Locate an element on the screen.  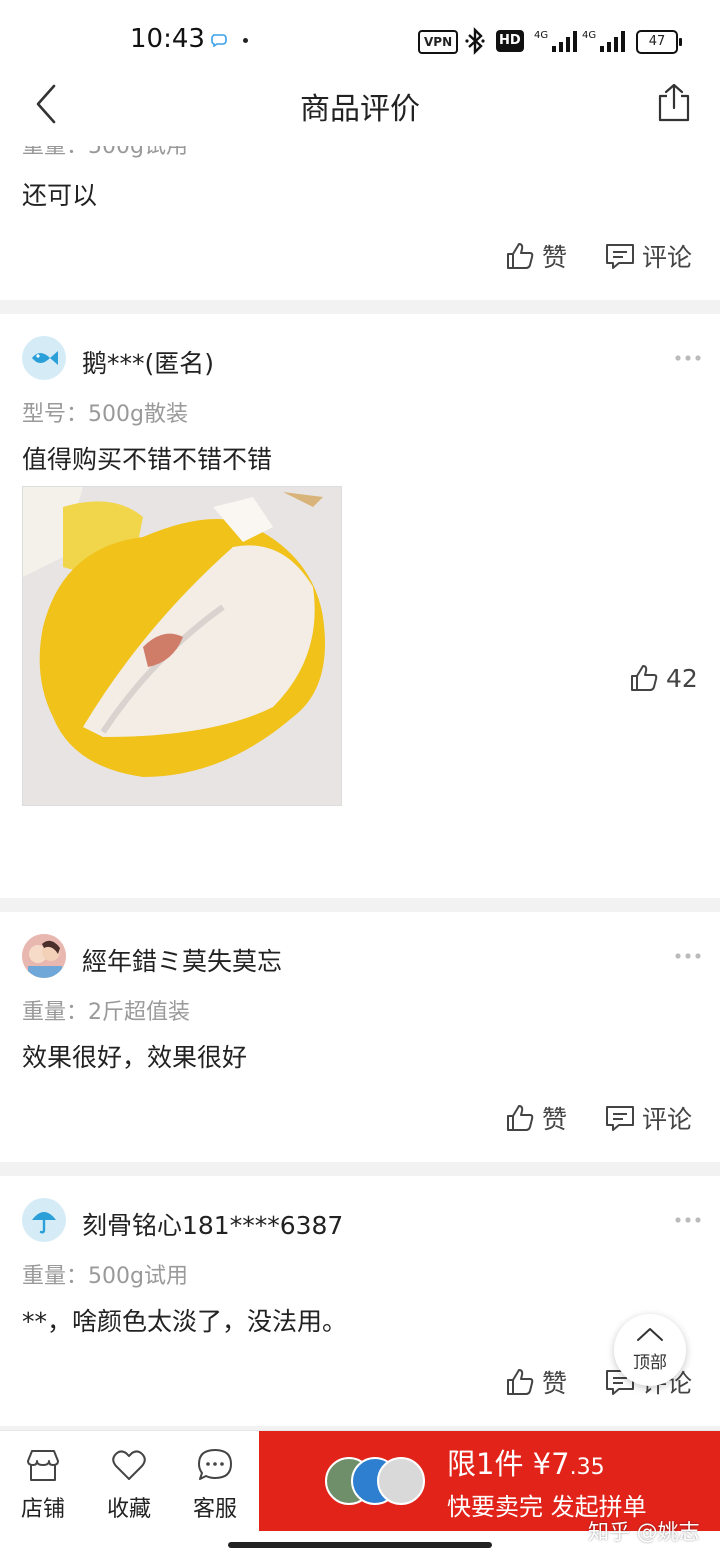
battery-icon: 47 is located at coordinates (659, 42).